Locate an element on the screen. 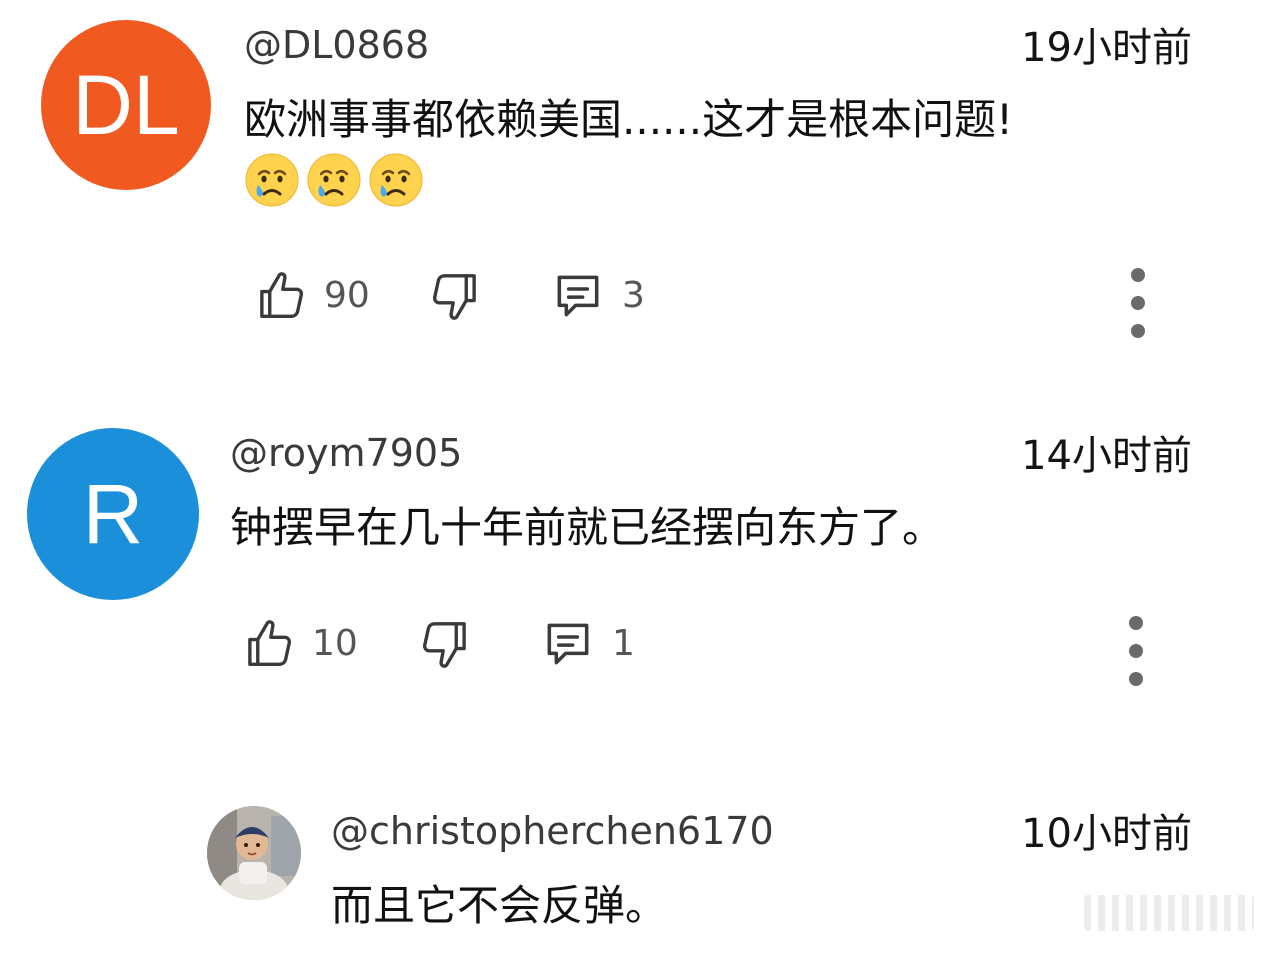 Image resolution: width=1280 pixels, height=959 pixels. comment-actions: 90 3 is located at coordinates (714, 303).